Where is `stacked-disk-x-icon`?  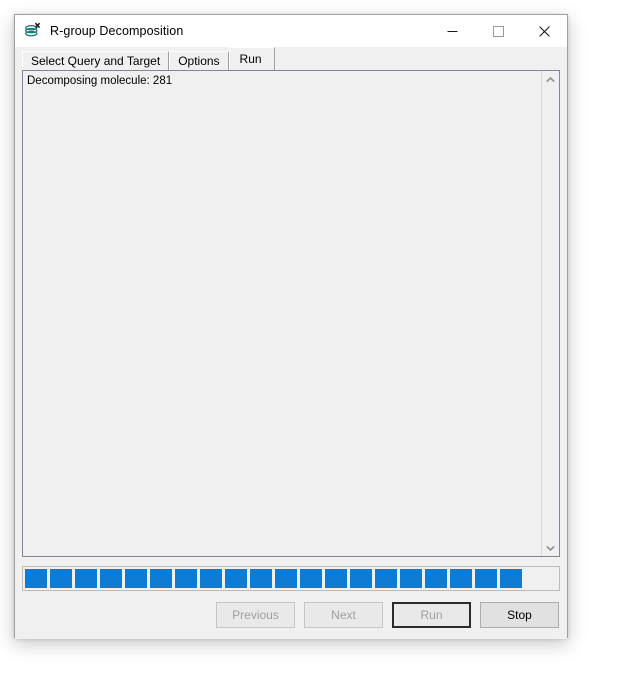
stacked-disk-x-icon is located at coordinates (33, 31).